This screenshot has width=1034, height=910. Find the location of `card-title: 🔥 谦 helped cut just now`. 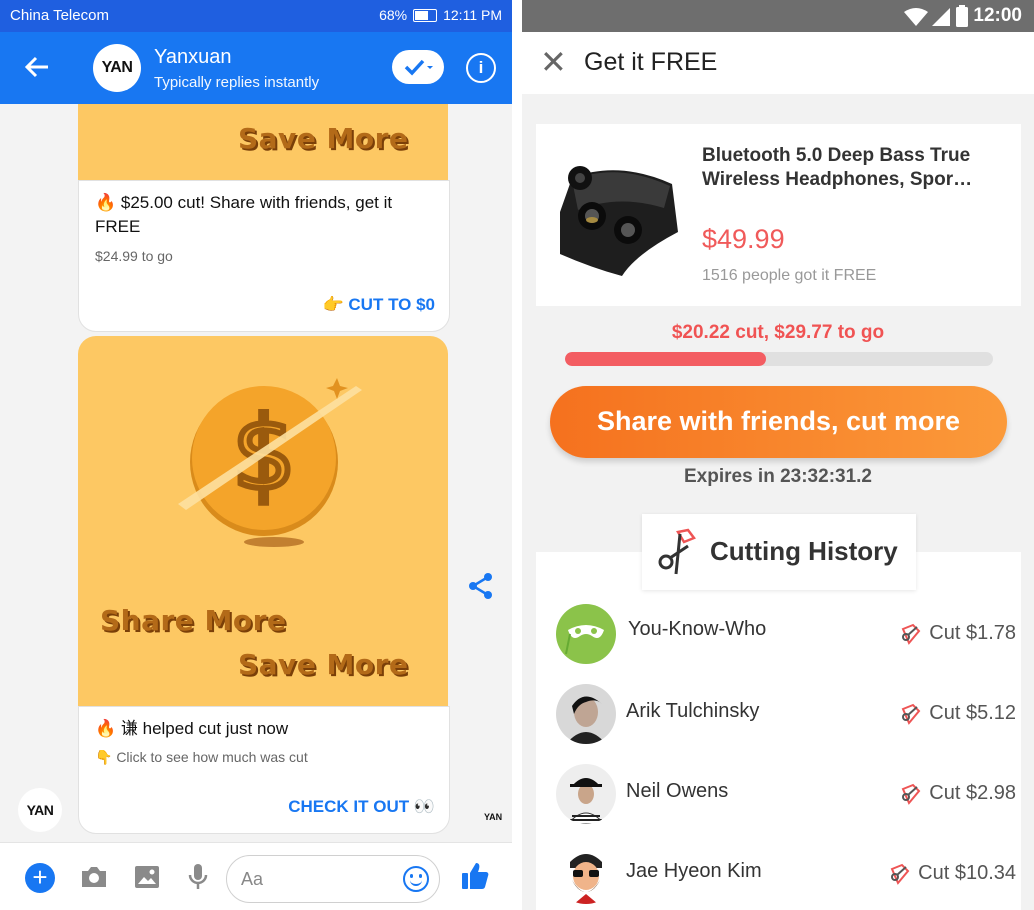

card-title: 🔥 谦 helped cut just now is located at coordinates (192, 728).